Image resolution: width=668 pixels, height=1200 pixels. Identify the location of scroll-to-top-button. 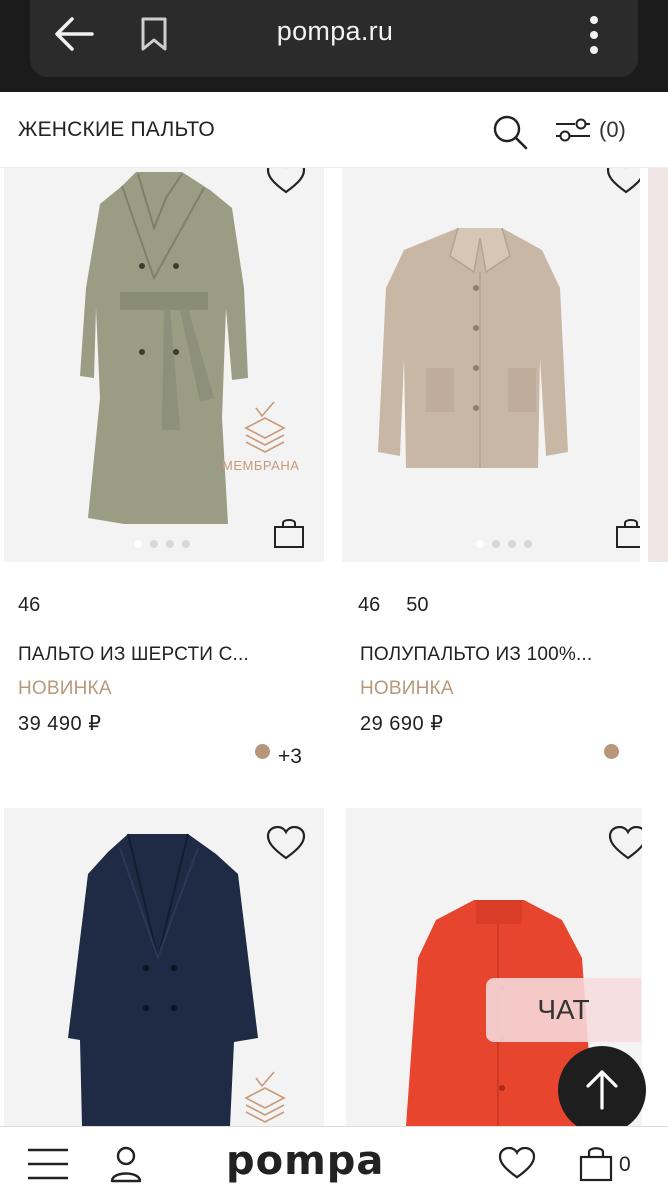
(602, 1090).